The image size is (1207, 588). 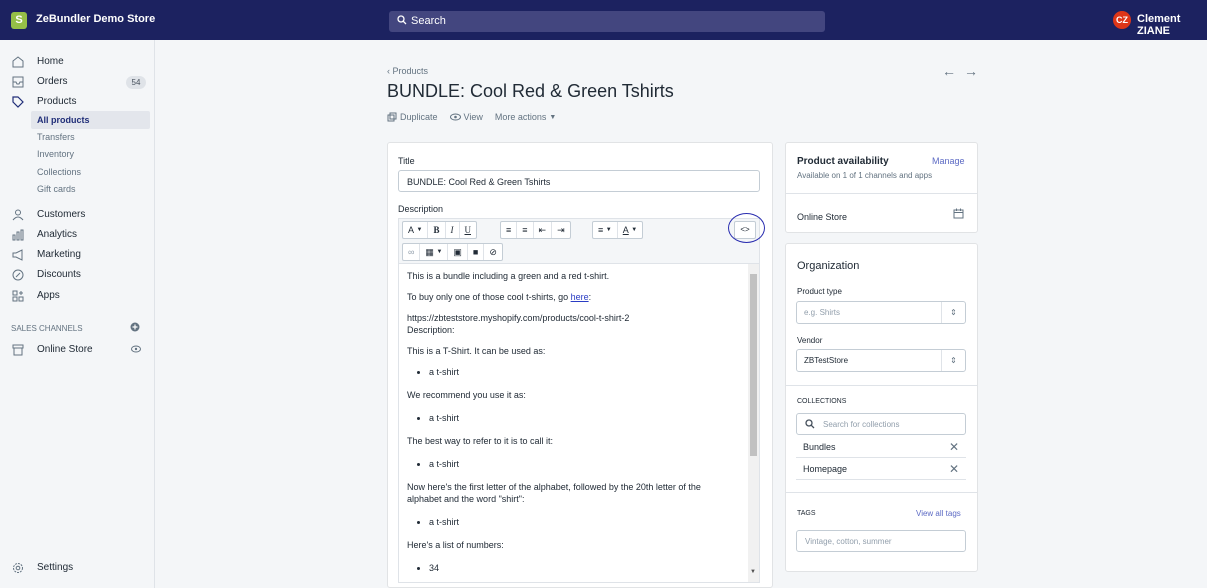 I want to click on sidebar-item-all-products: All products, so click(x=90, y=120).